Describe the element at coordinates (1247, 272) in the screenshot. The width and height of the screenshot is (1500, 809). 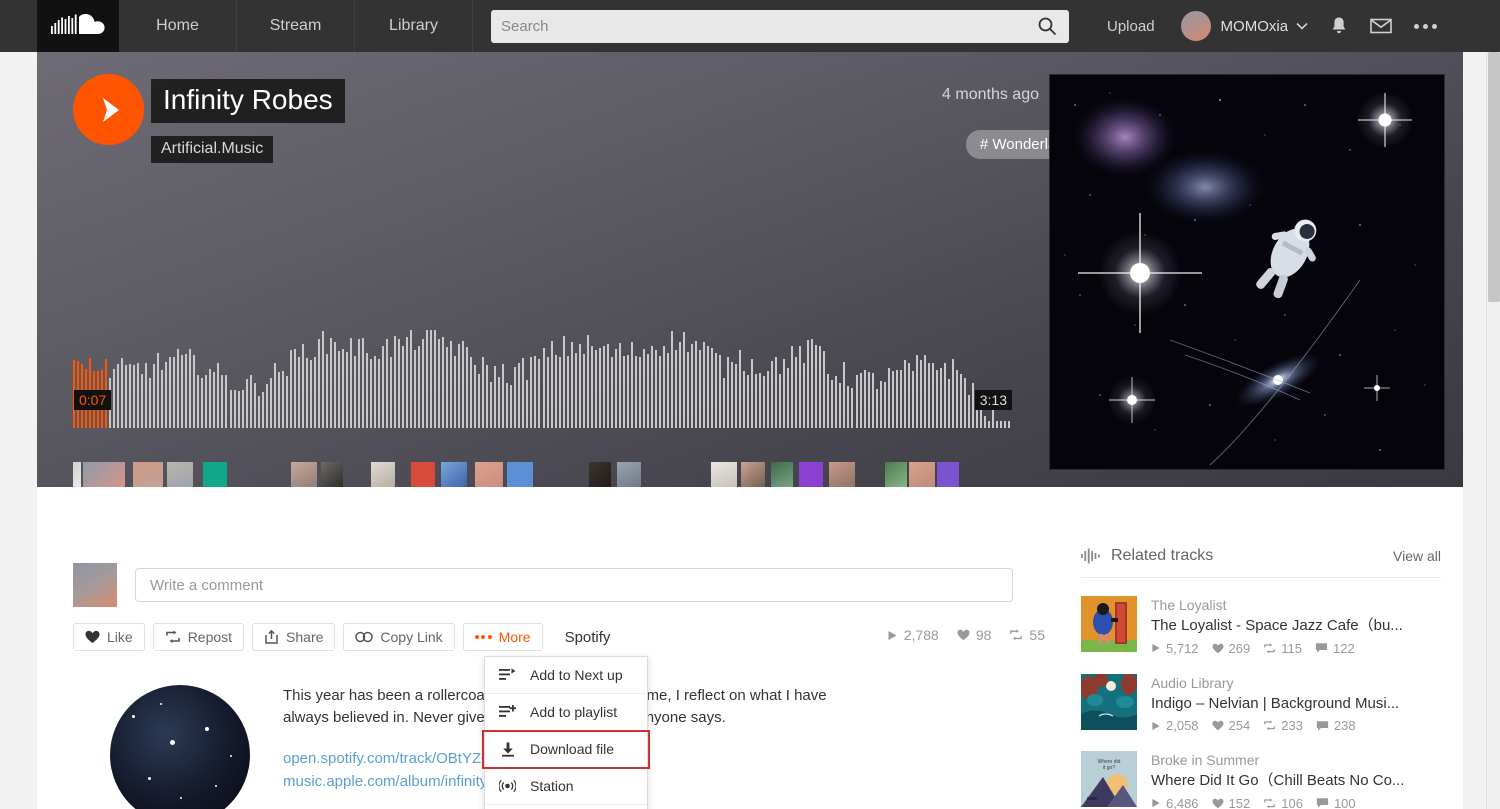
I see `track-artwork` at that location.